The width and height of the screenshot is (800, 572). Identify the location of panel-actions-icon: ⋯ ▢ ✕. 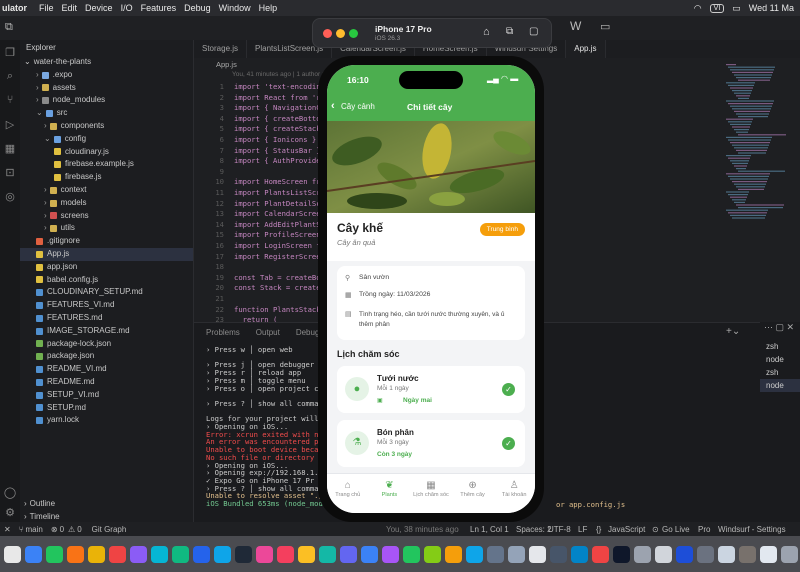
(780, 331).